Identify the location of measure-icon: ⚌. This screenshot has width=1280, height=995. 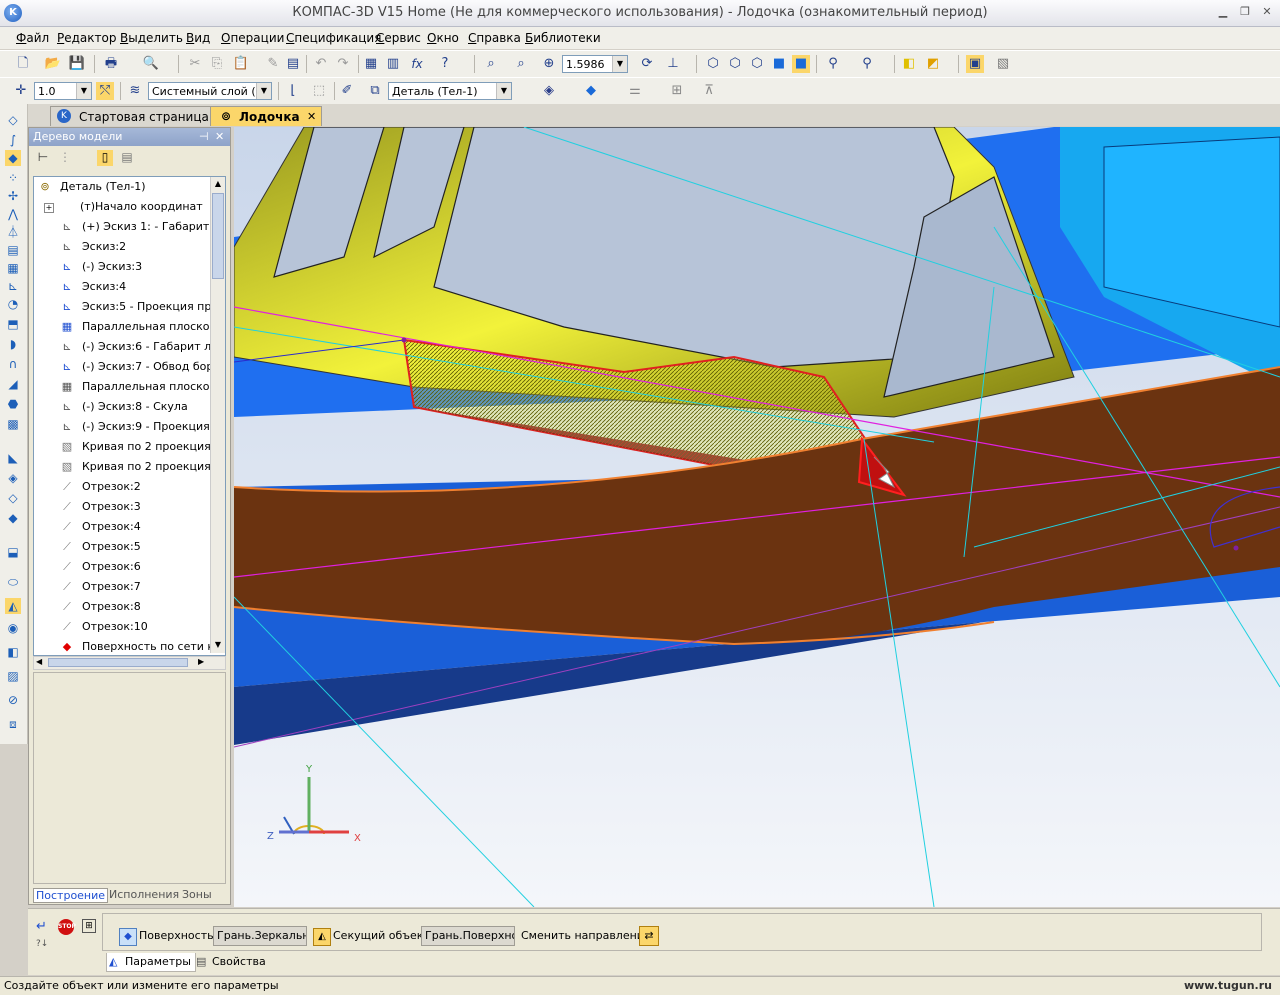
(635, 91).